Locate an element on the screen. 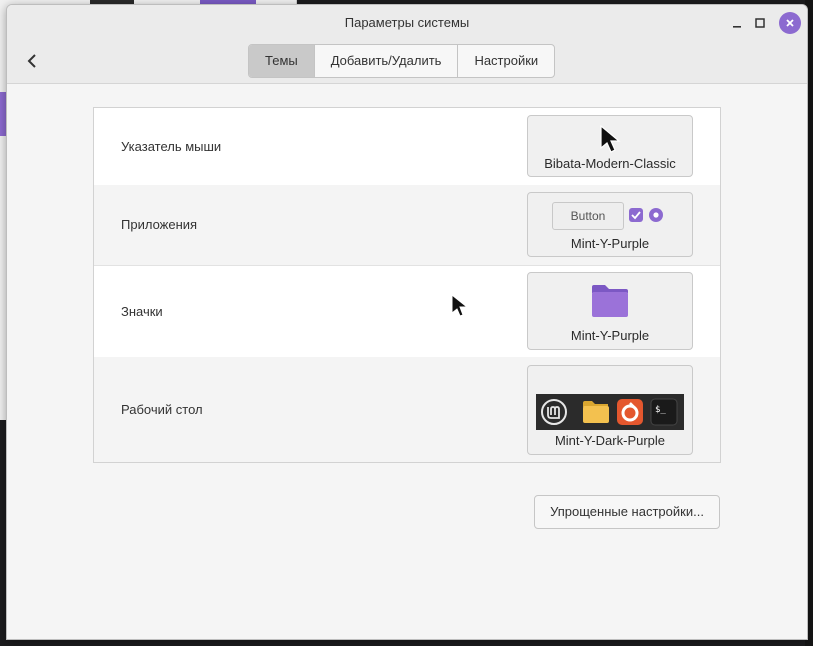 This screenshot has height=646, width=813. terminal-icon: $_ is located at coordinates (664, 412).